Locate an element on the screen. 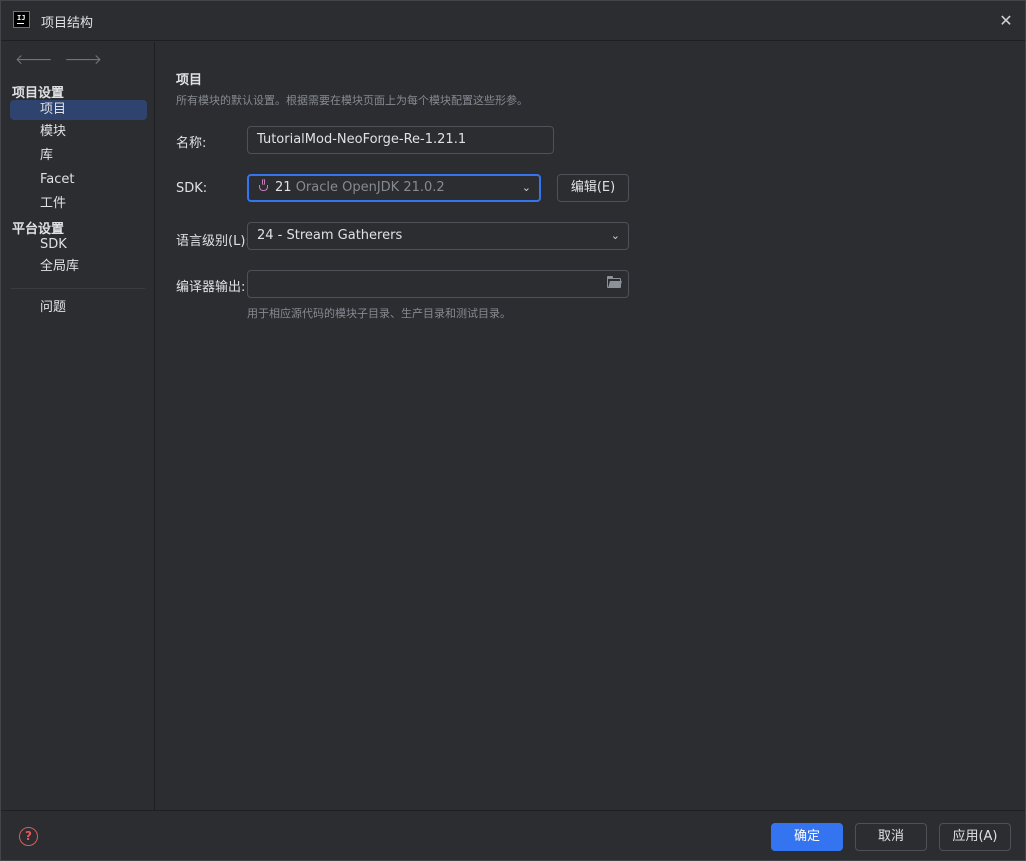 The image size is (1026, 861). sidebar-item-global-libraries: 全局库 is located at coordinates (78, 267).